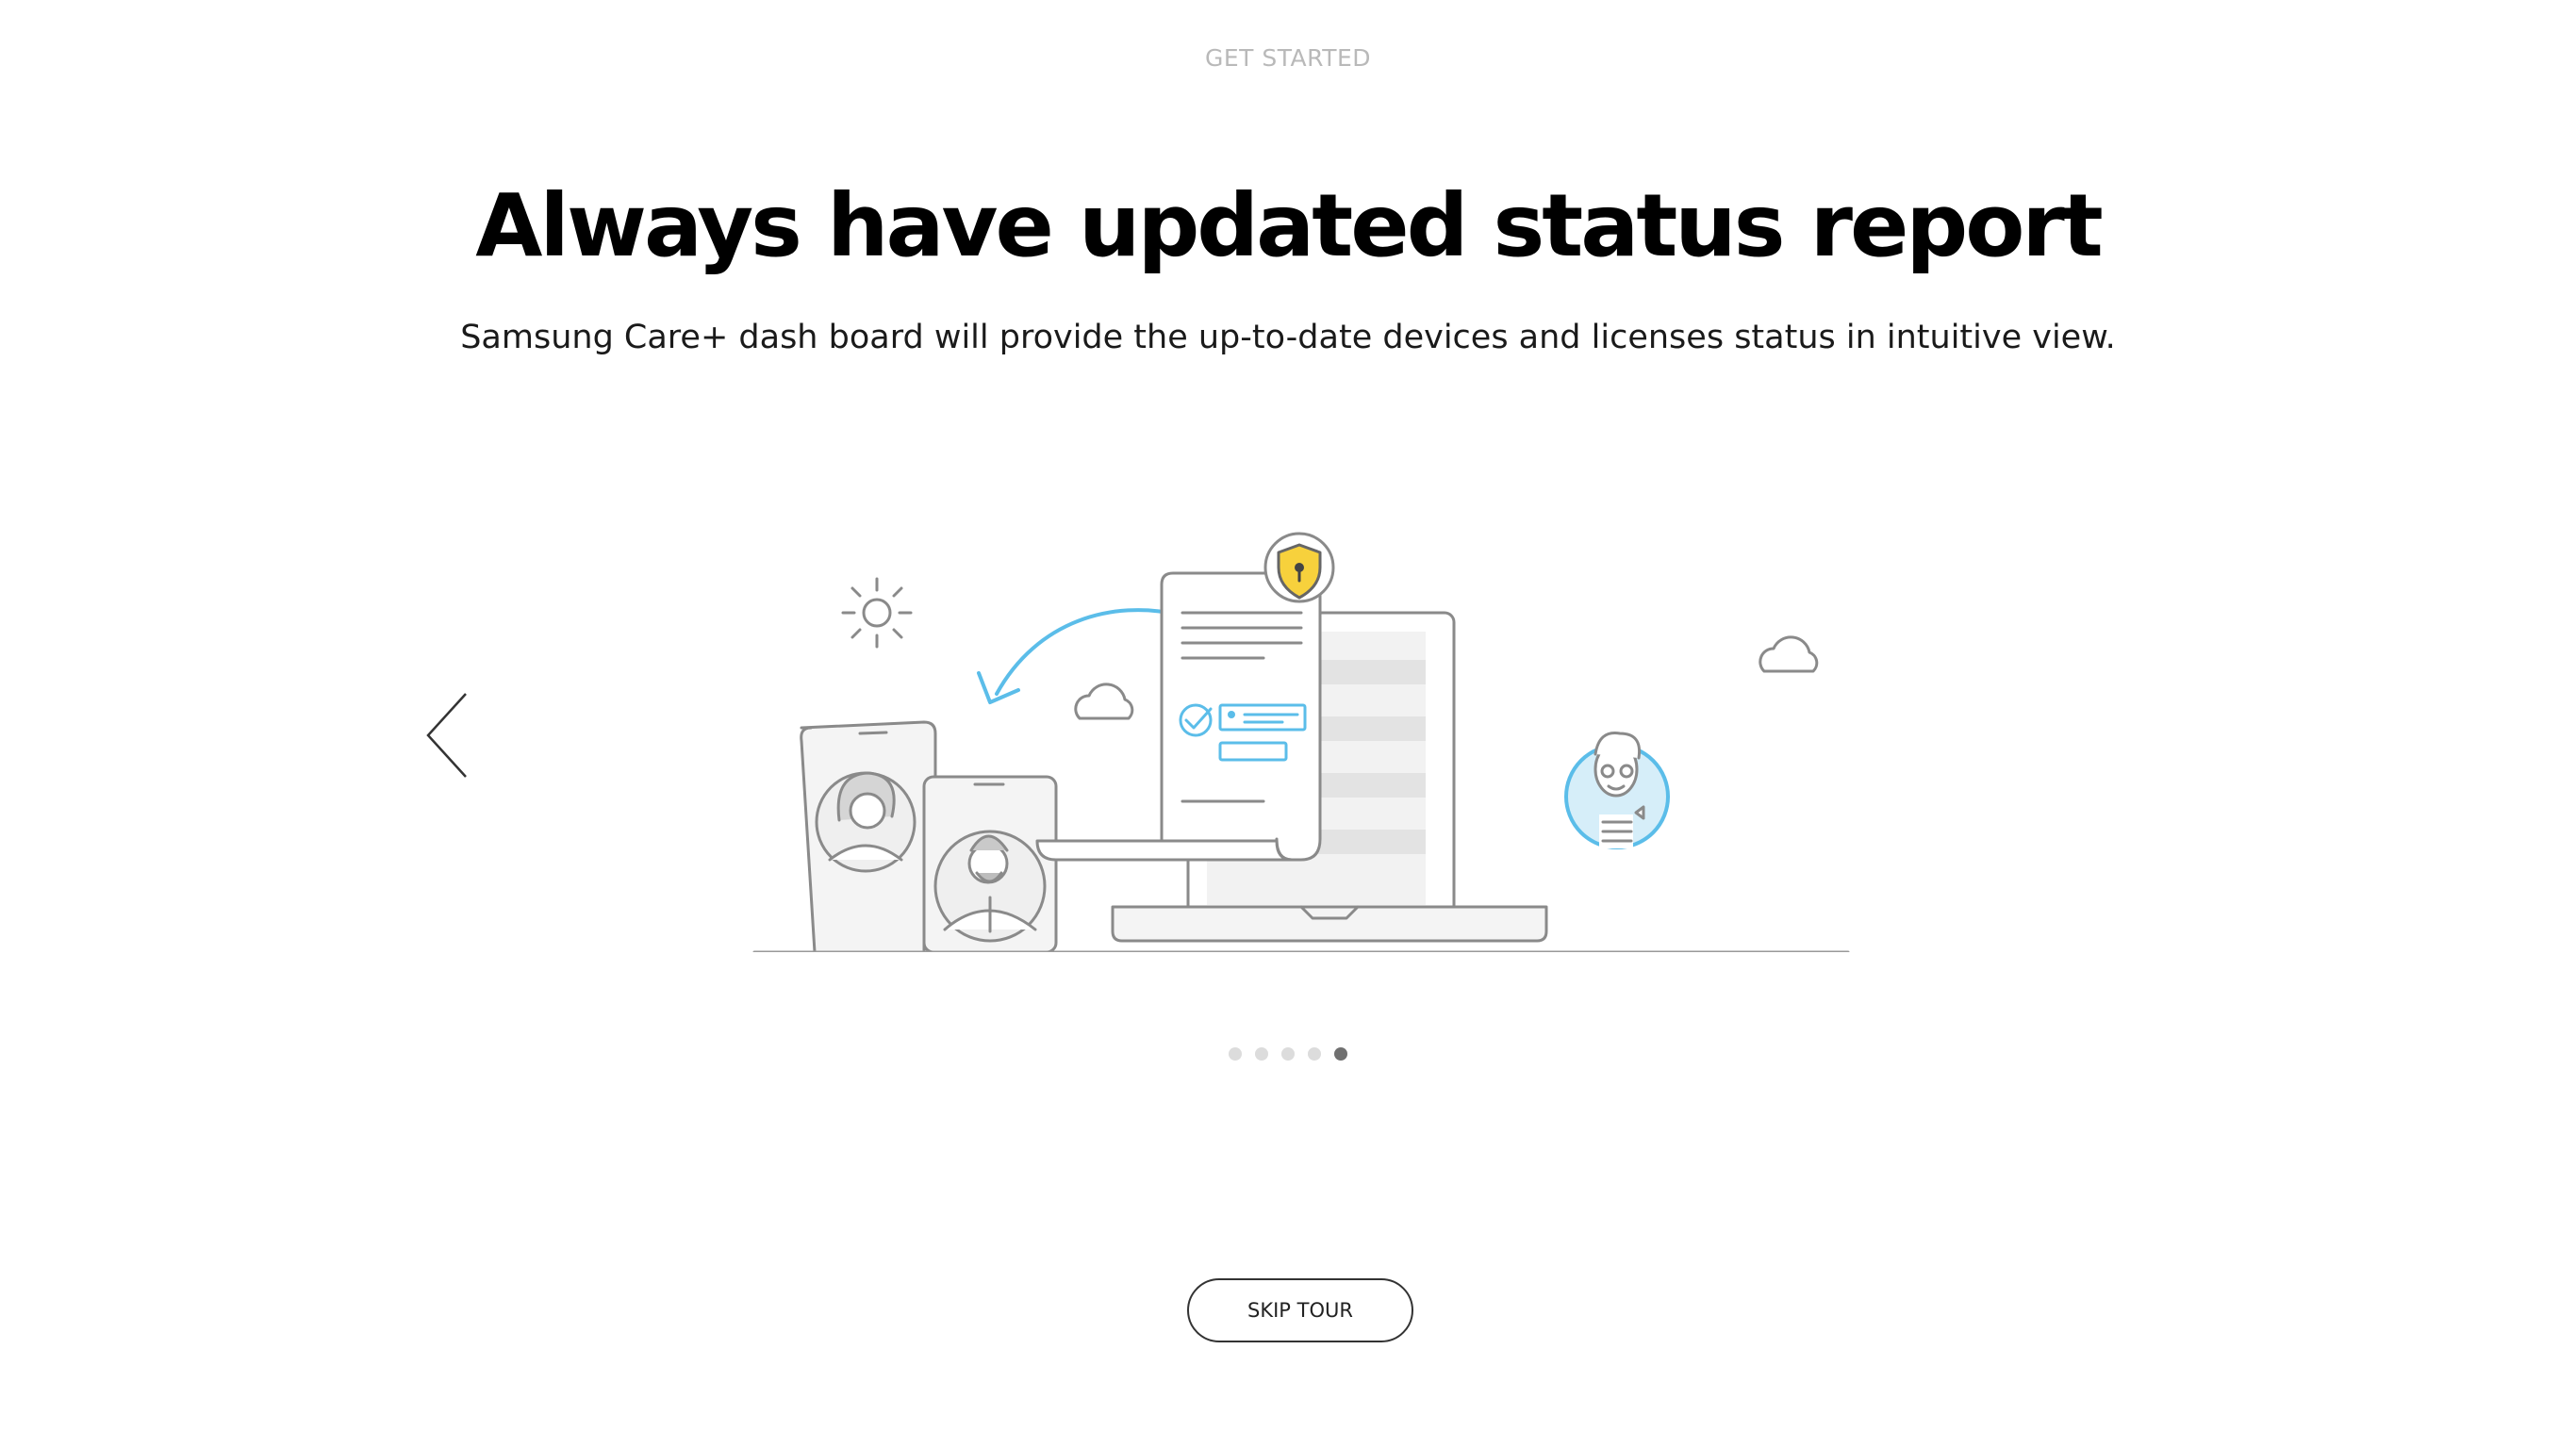  I want to click on sun-icon, so click(877, 613).